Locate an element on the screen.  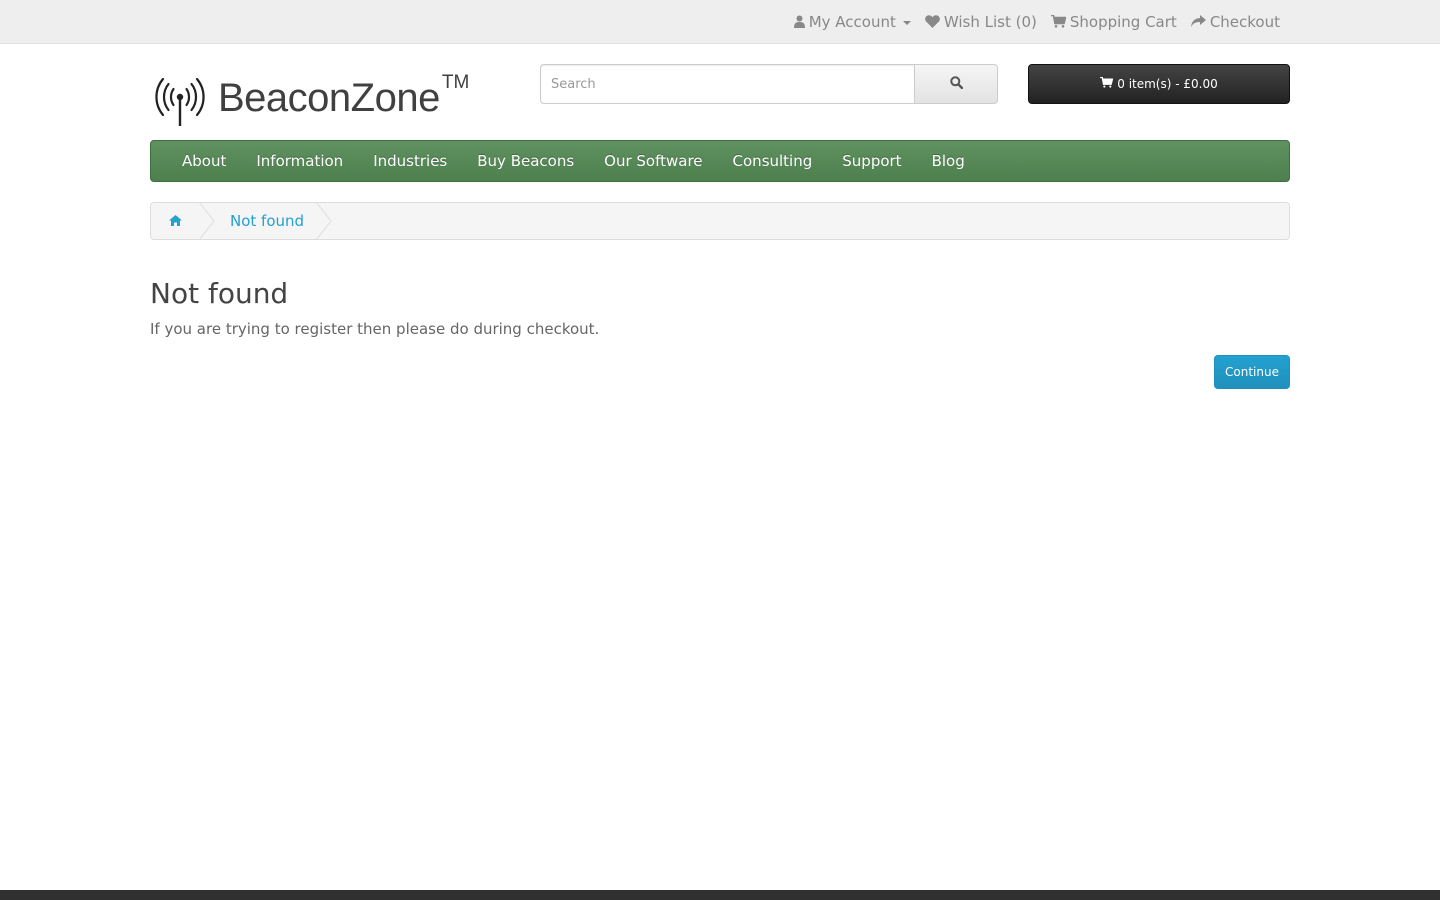
home-icon is located at coordinates (175, 221).